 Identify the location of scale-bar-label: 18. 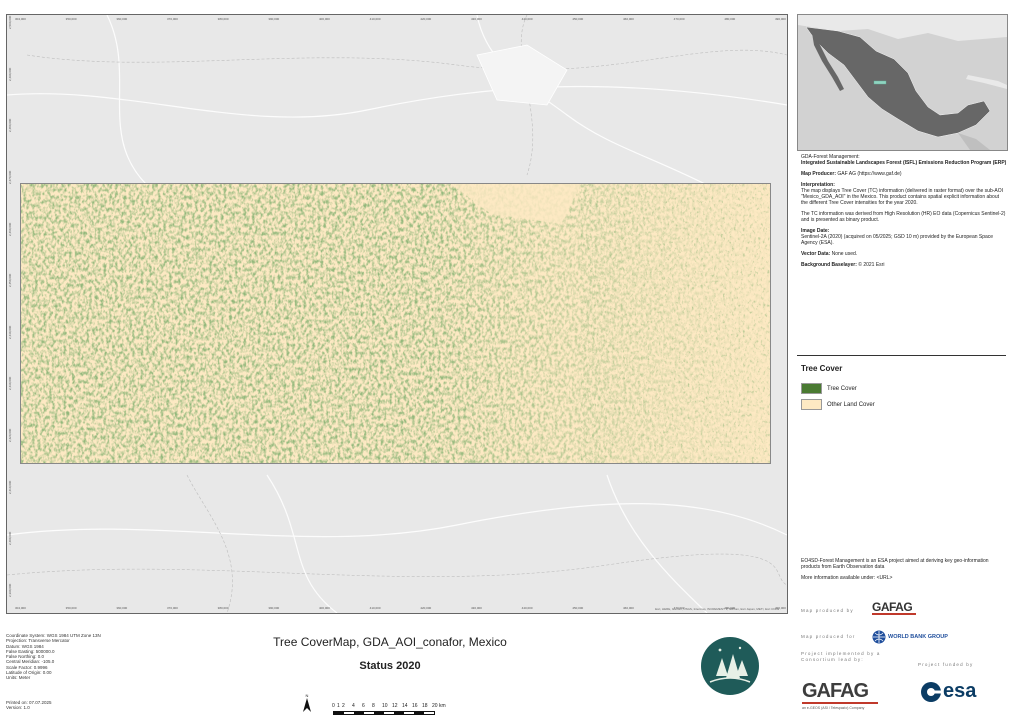
(425, 706).